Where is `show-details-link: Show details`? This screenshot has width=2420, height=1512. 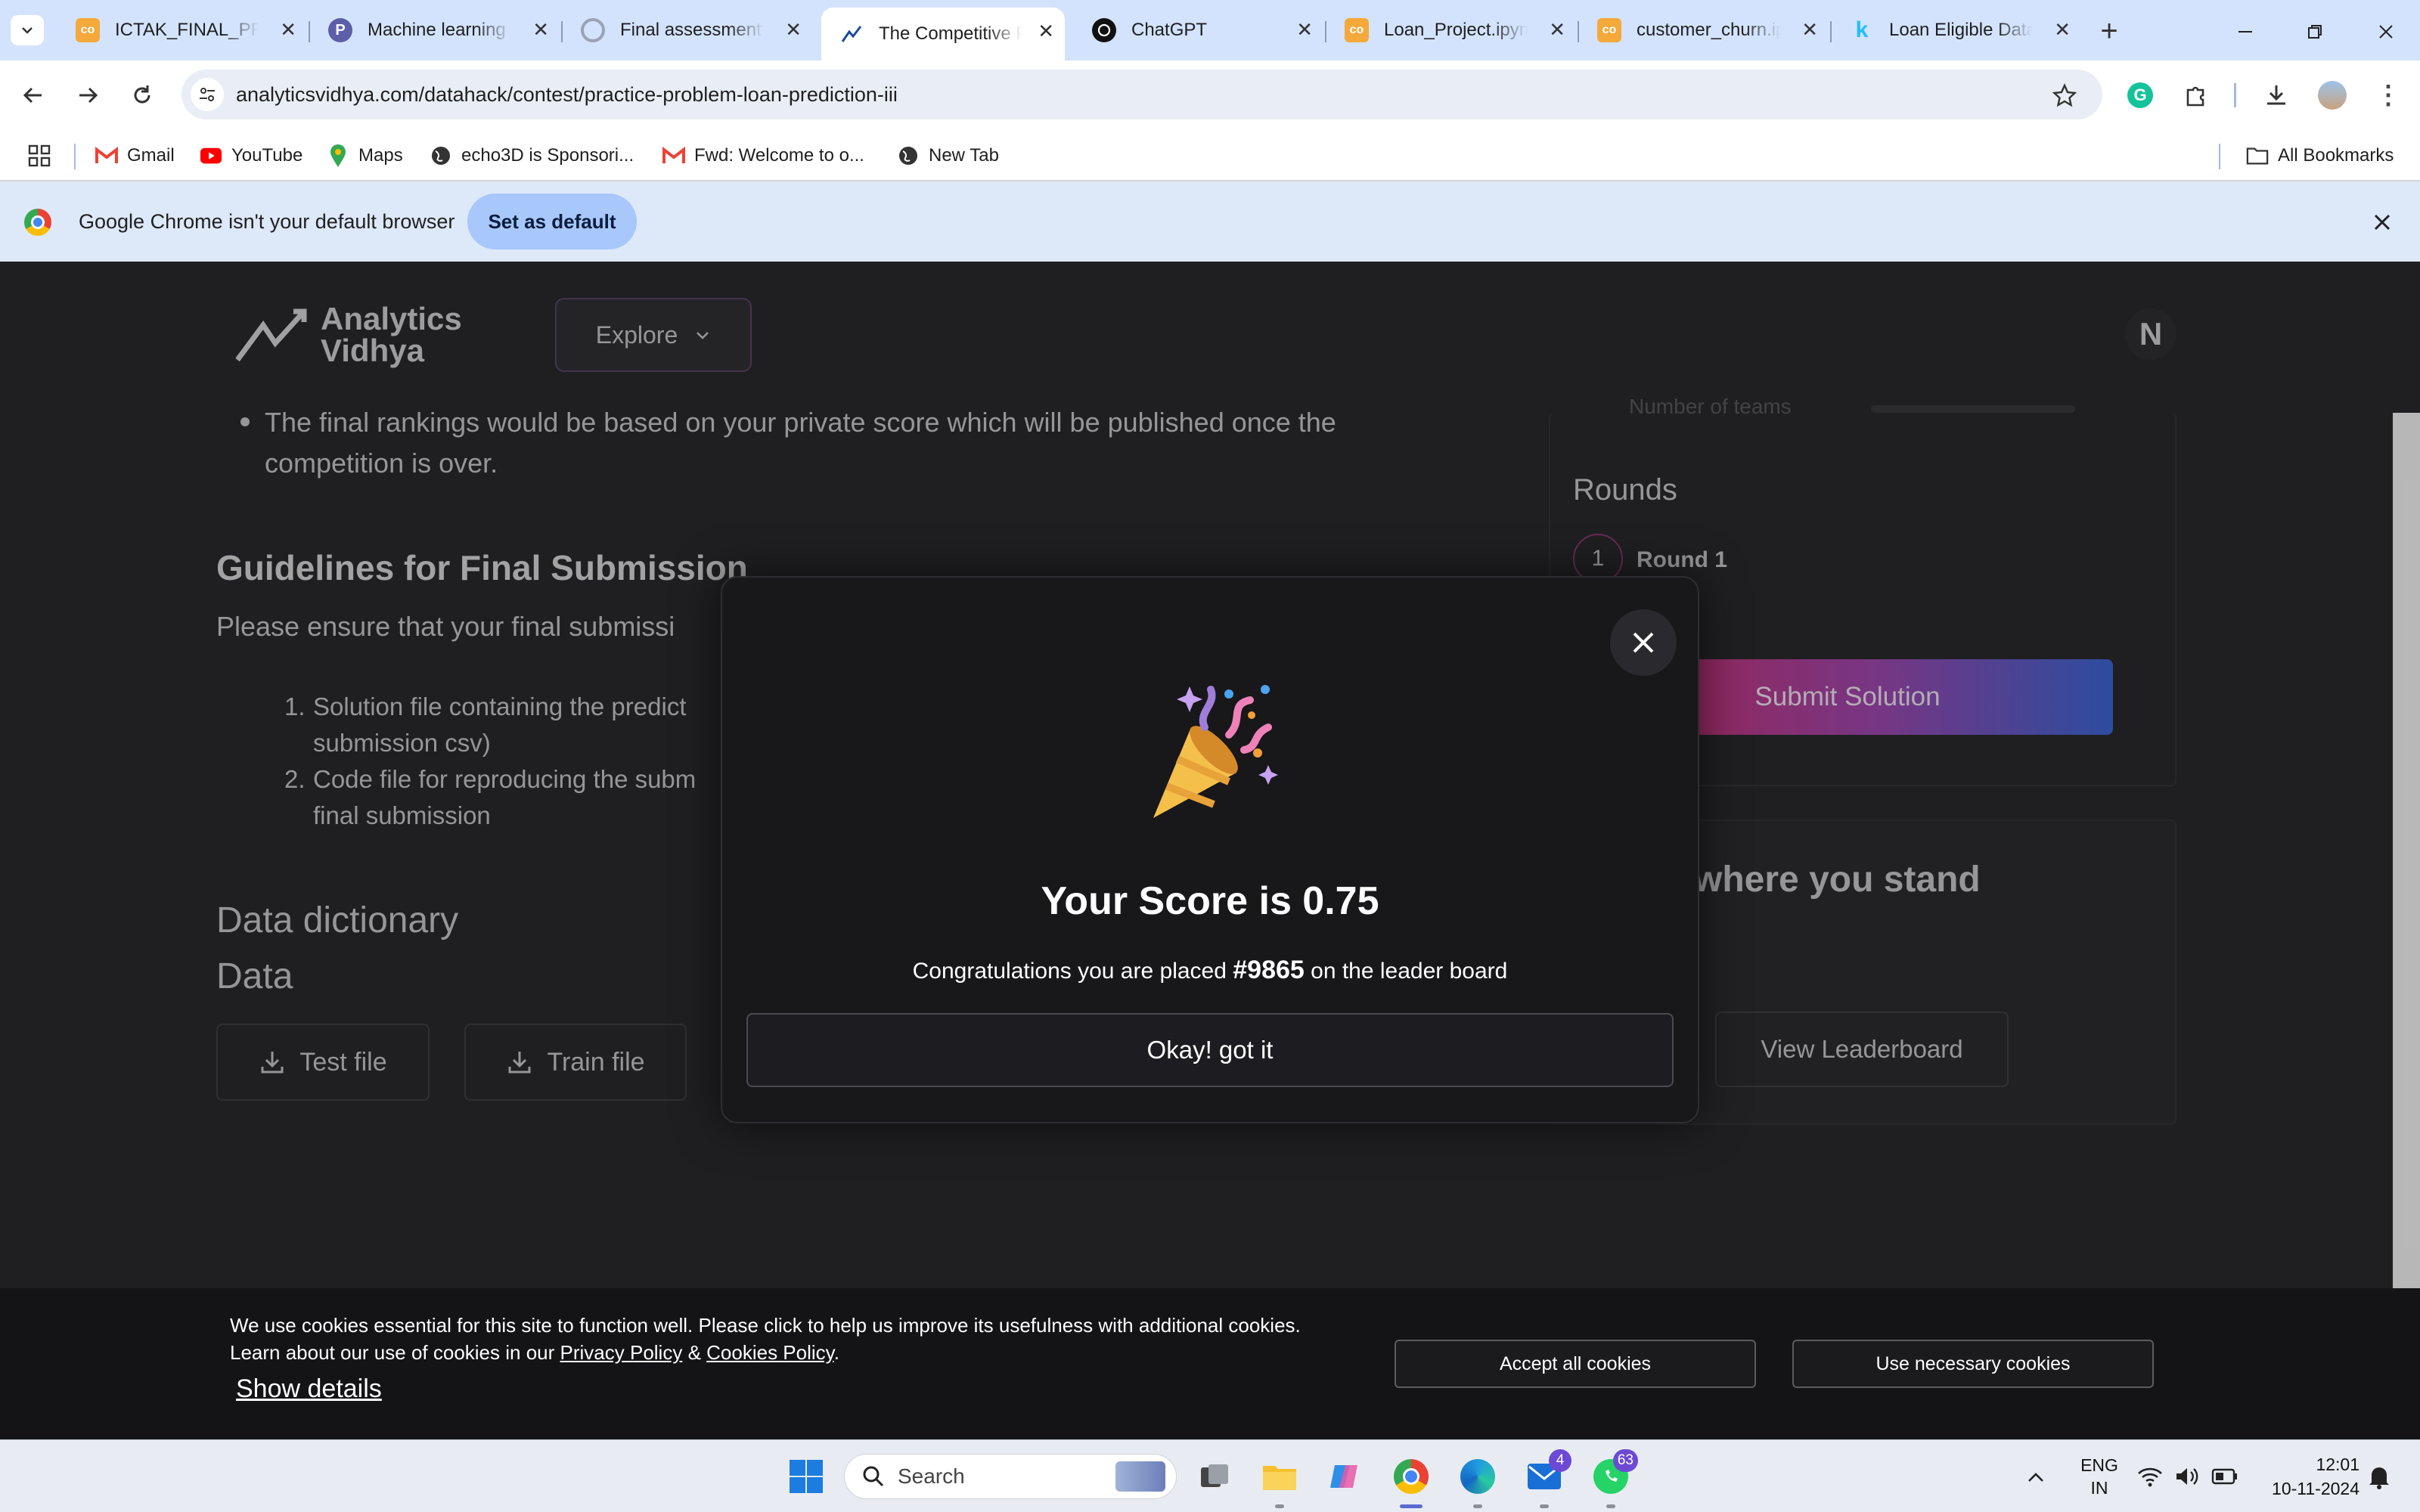
show-details-link: Show details is located at coordinates (309, 1389).